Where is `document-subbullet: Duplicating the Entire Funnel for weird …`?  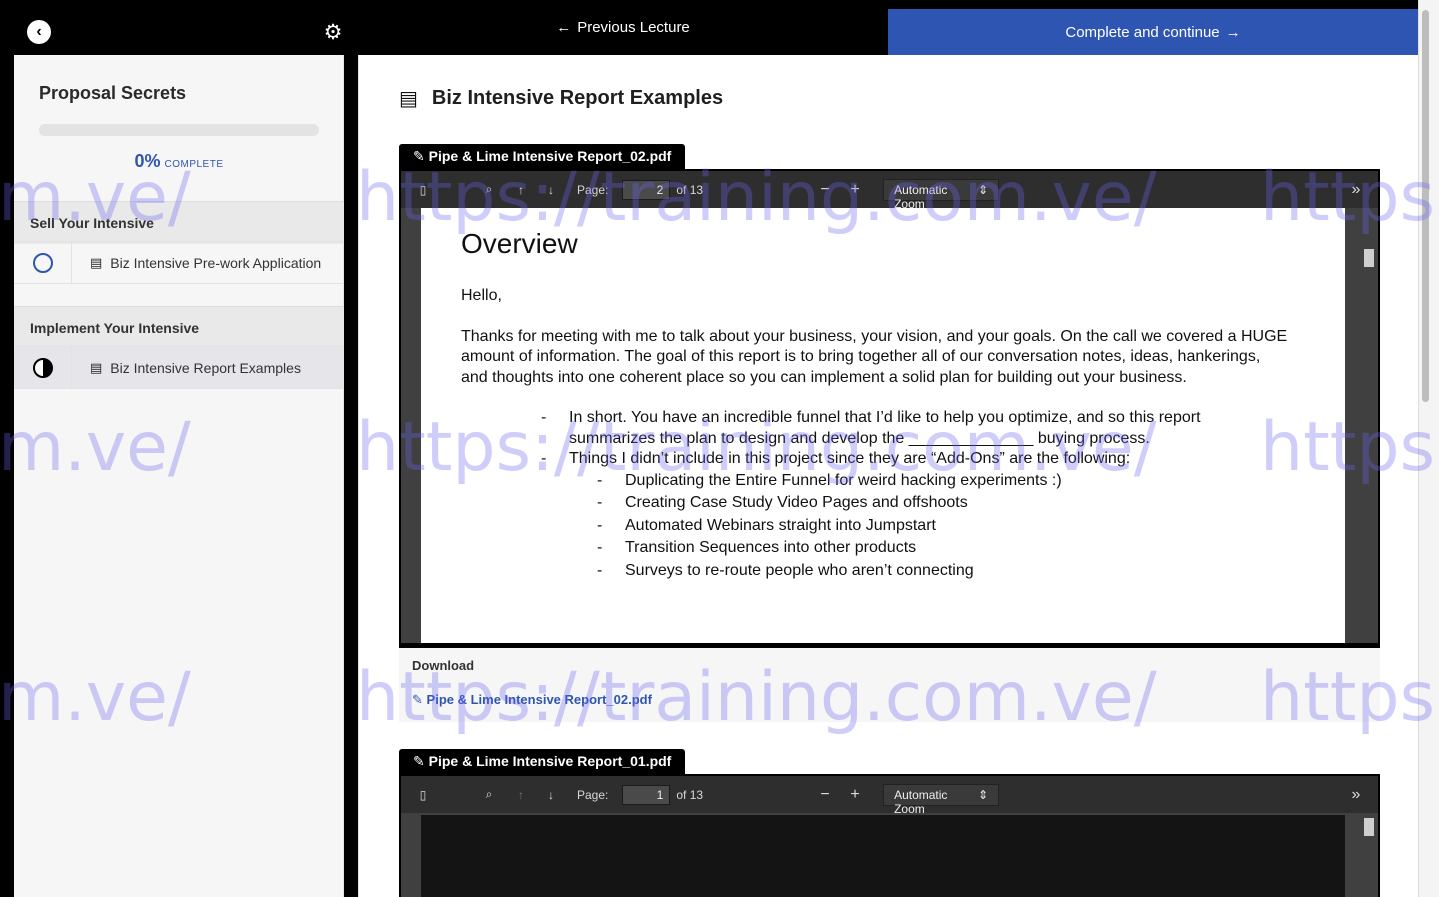
document-subbullet: Duplicating the Entire Funnel for weird … is located at coordinates (951, 481).